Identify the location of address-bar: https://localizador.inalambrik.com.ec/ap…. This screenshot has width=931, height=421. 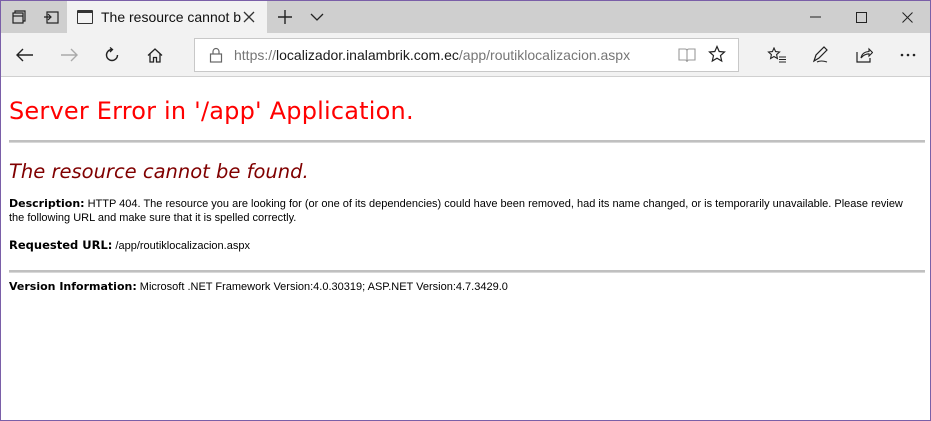
(466, 55).